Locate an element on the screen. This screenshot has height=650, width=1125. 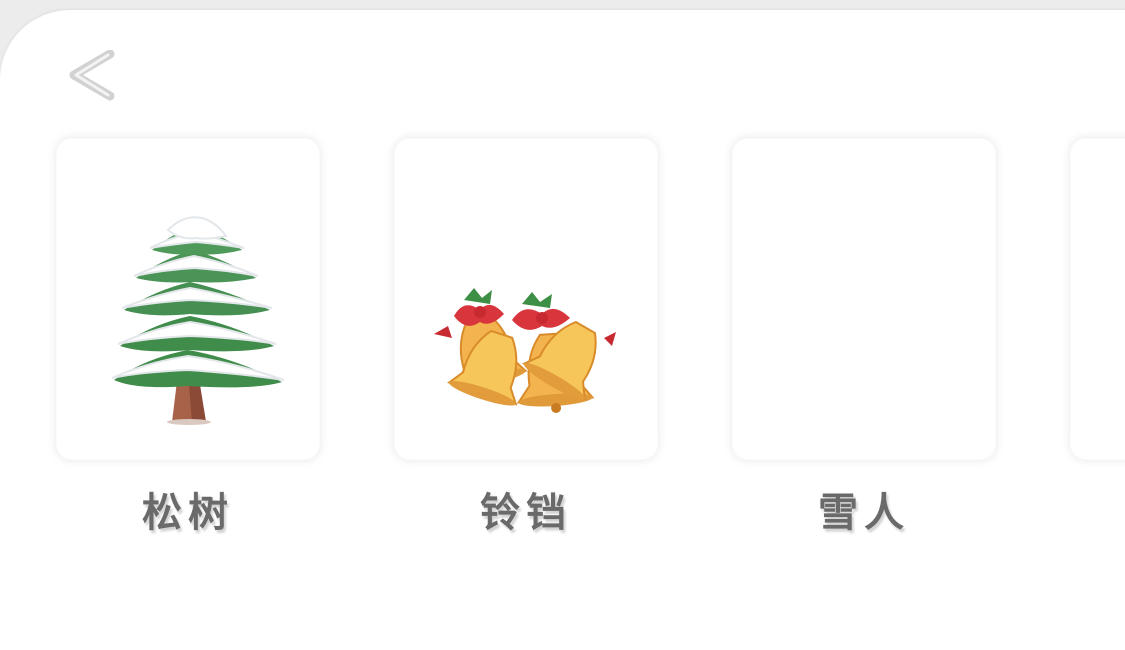
chevron-left-icon is located at coordinates (92, 75).